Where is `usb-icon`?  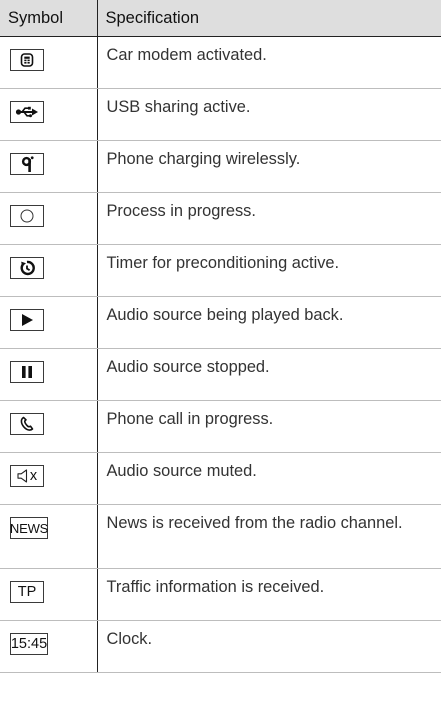 usb-icon is located at coordinates (27, 112).